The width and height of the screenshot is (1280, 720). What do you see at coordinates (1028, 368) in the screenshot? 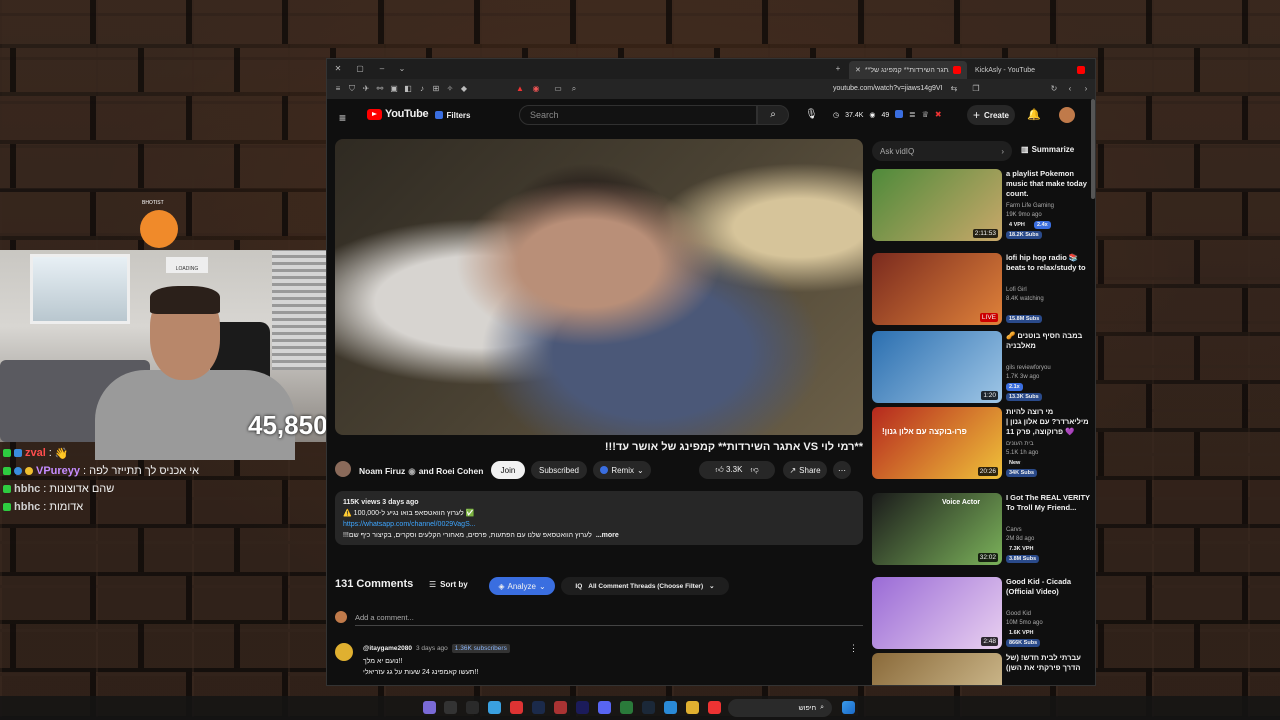
I see `recommendation-channel: gils reviewforyou` at bounding box center [1028, 368].